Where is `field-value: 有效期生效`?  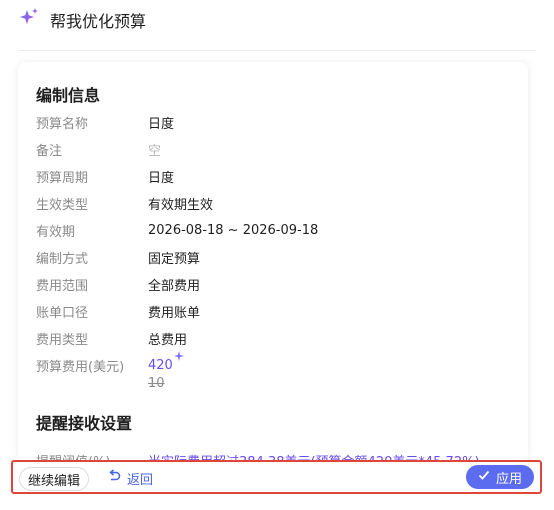
field-value: 有效期生效 is located at coordinates (181, 205).